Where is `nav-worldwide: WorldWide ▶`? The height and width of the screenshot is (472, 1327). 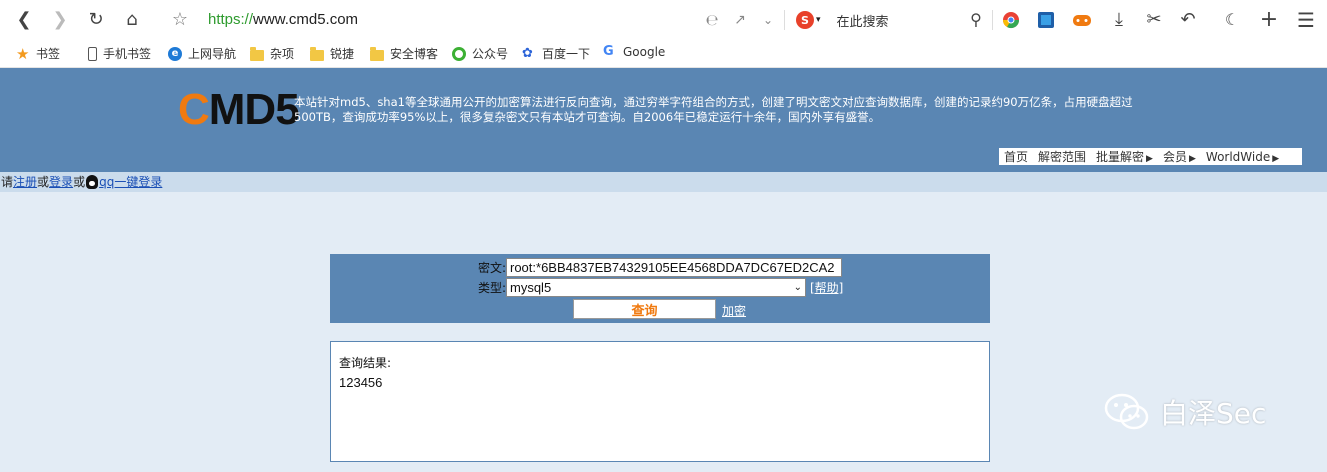 nav-worldwide: WorldWide ▶ is located at coordinates (1242, 157).